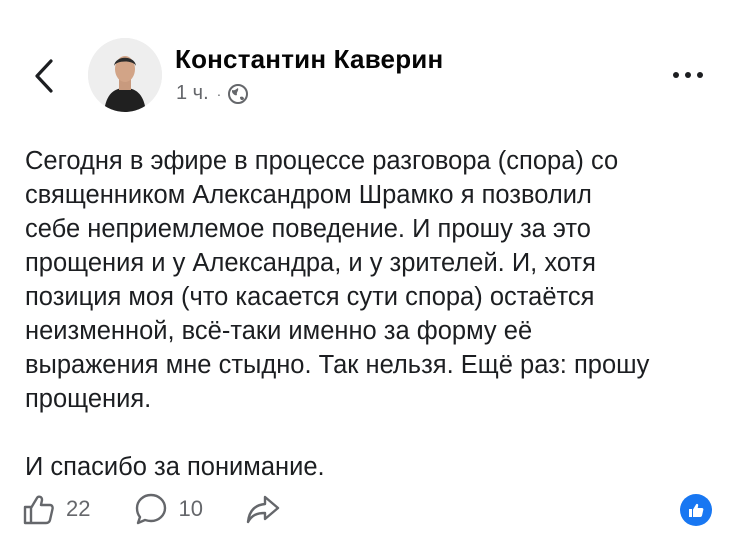 This screenshot has width=732, height=541. I want to click on back-button, so click(44, 76).